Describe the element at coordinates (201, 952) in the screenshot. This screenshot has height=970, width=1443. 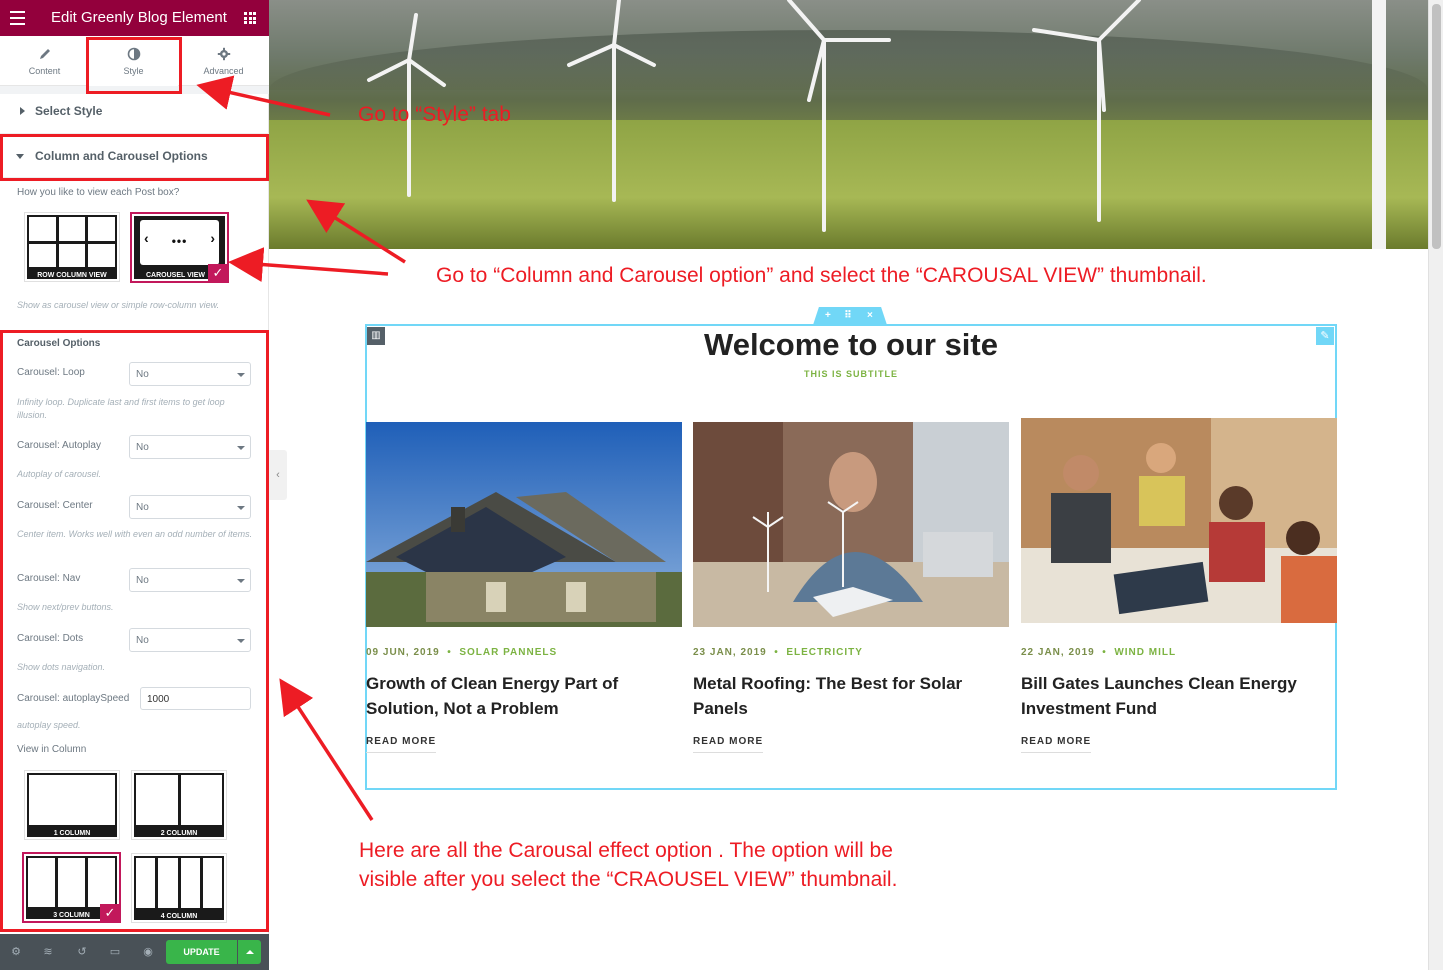
I see `update-button: UPDATE` at that location.